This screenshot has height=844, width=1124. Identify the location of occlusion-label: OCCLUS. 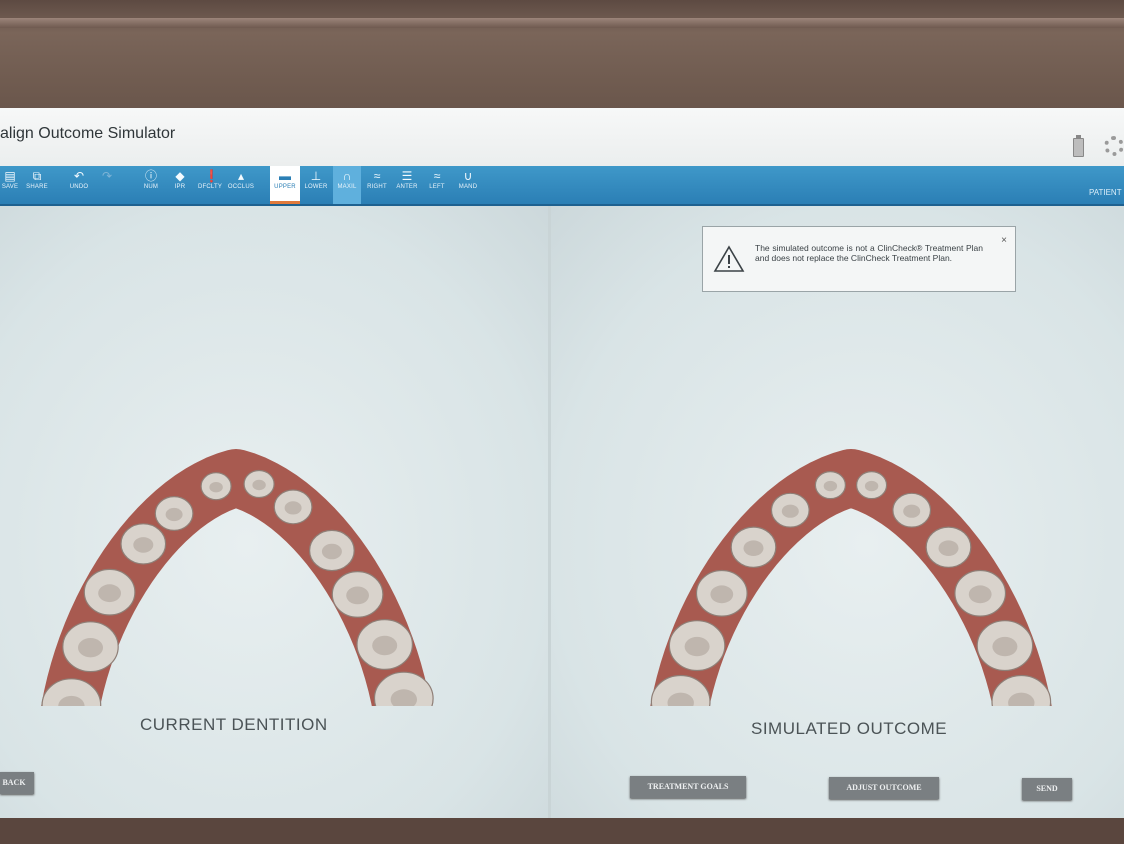
(241, 187).